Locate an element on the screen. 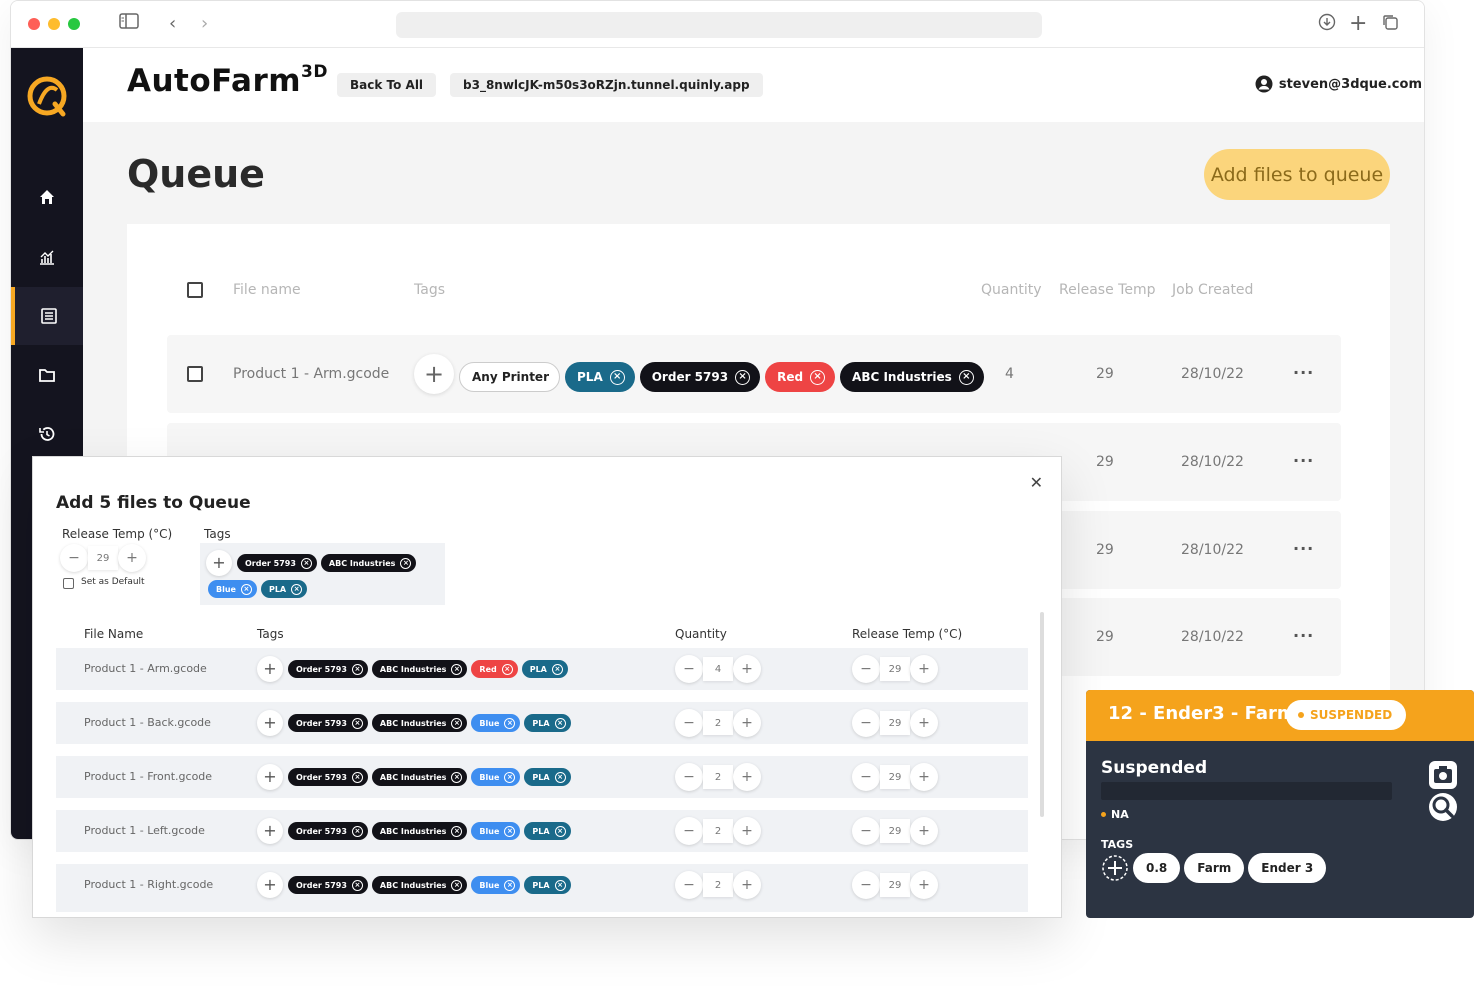 Image resolution: width=1474 pixels, height=998 pixels. nav-analytics is located at coordinates (47, 257).